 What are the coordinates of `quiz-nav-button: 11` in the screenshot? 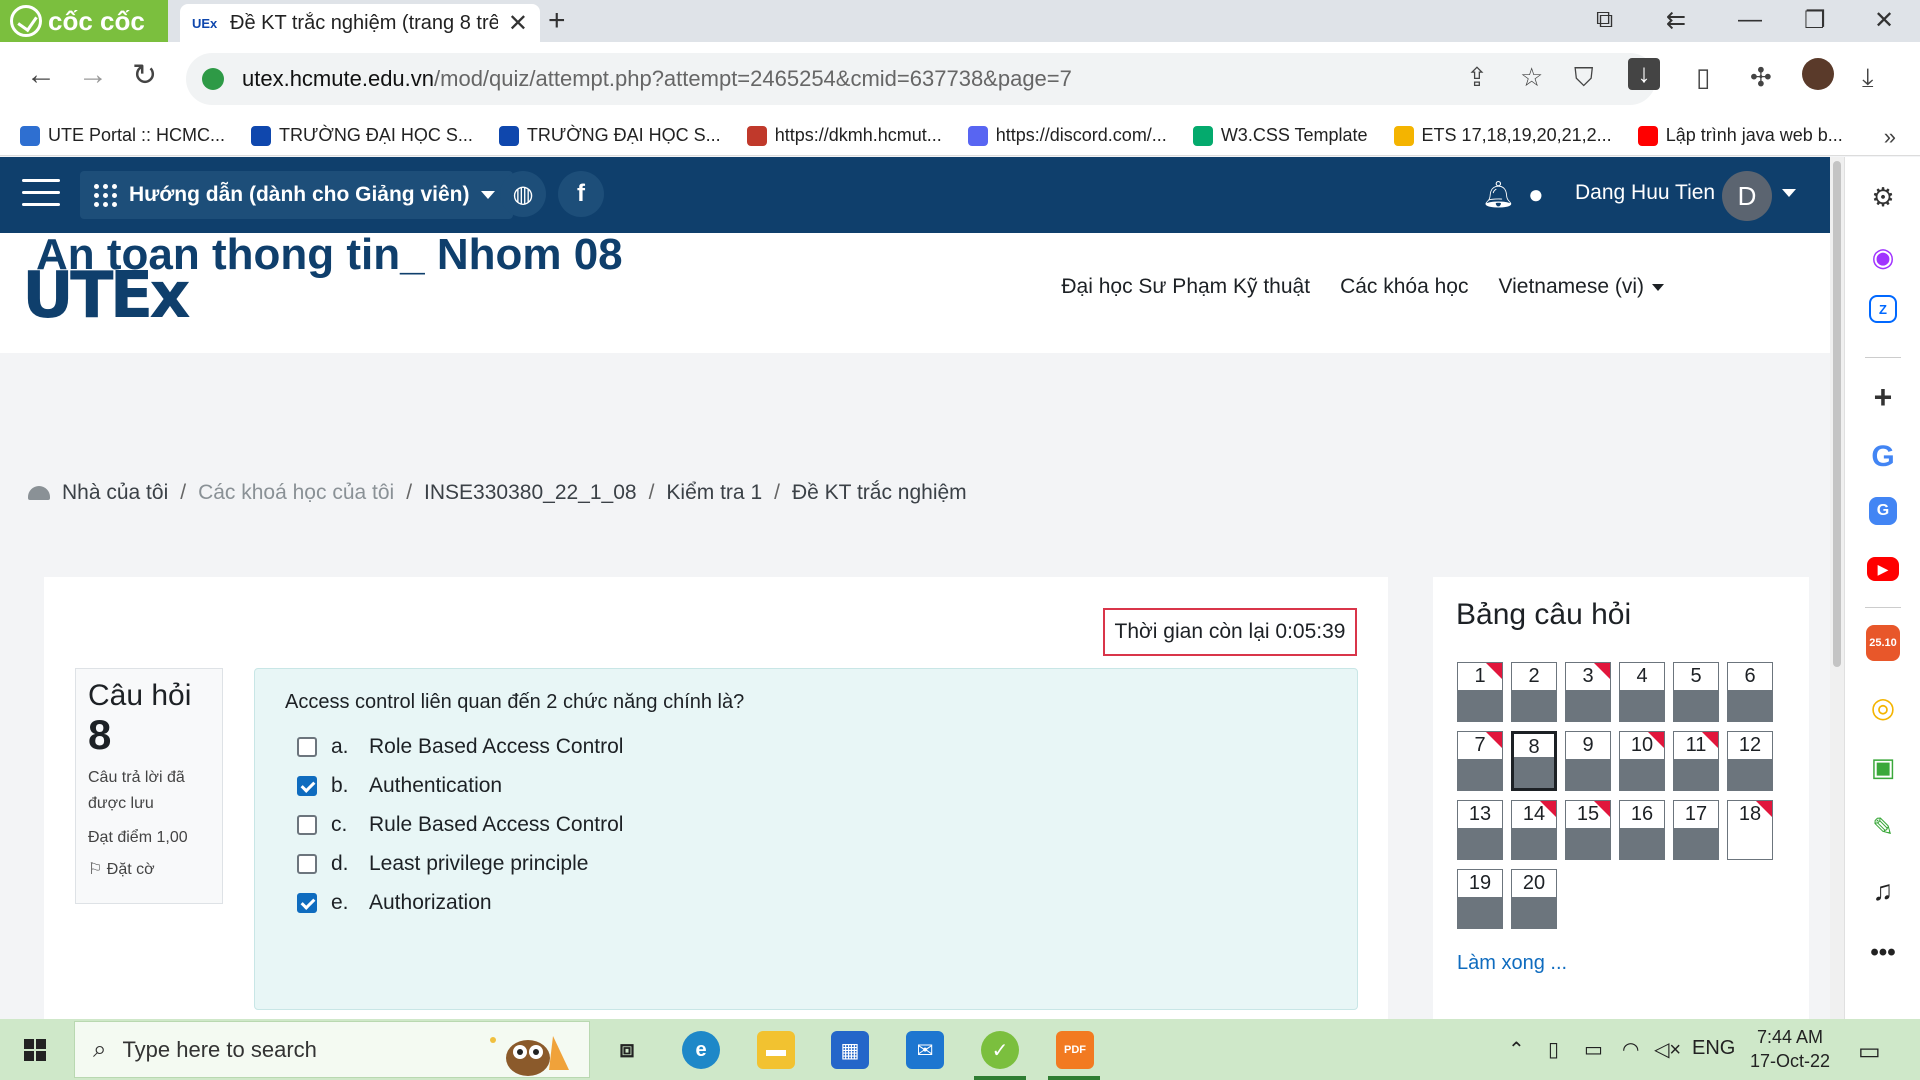 It's located at (1696, 761).